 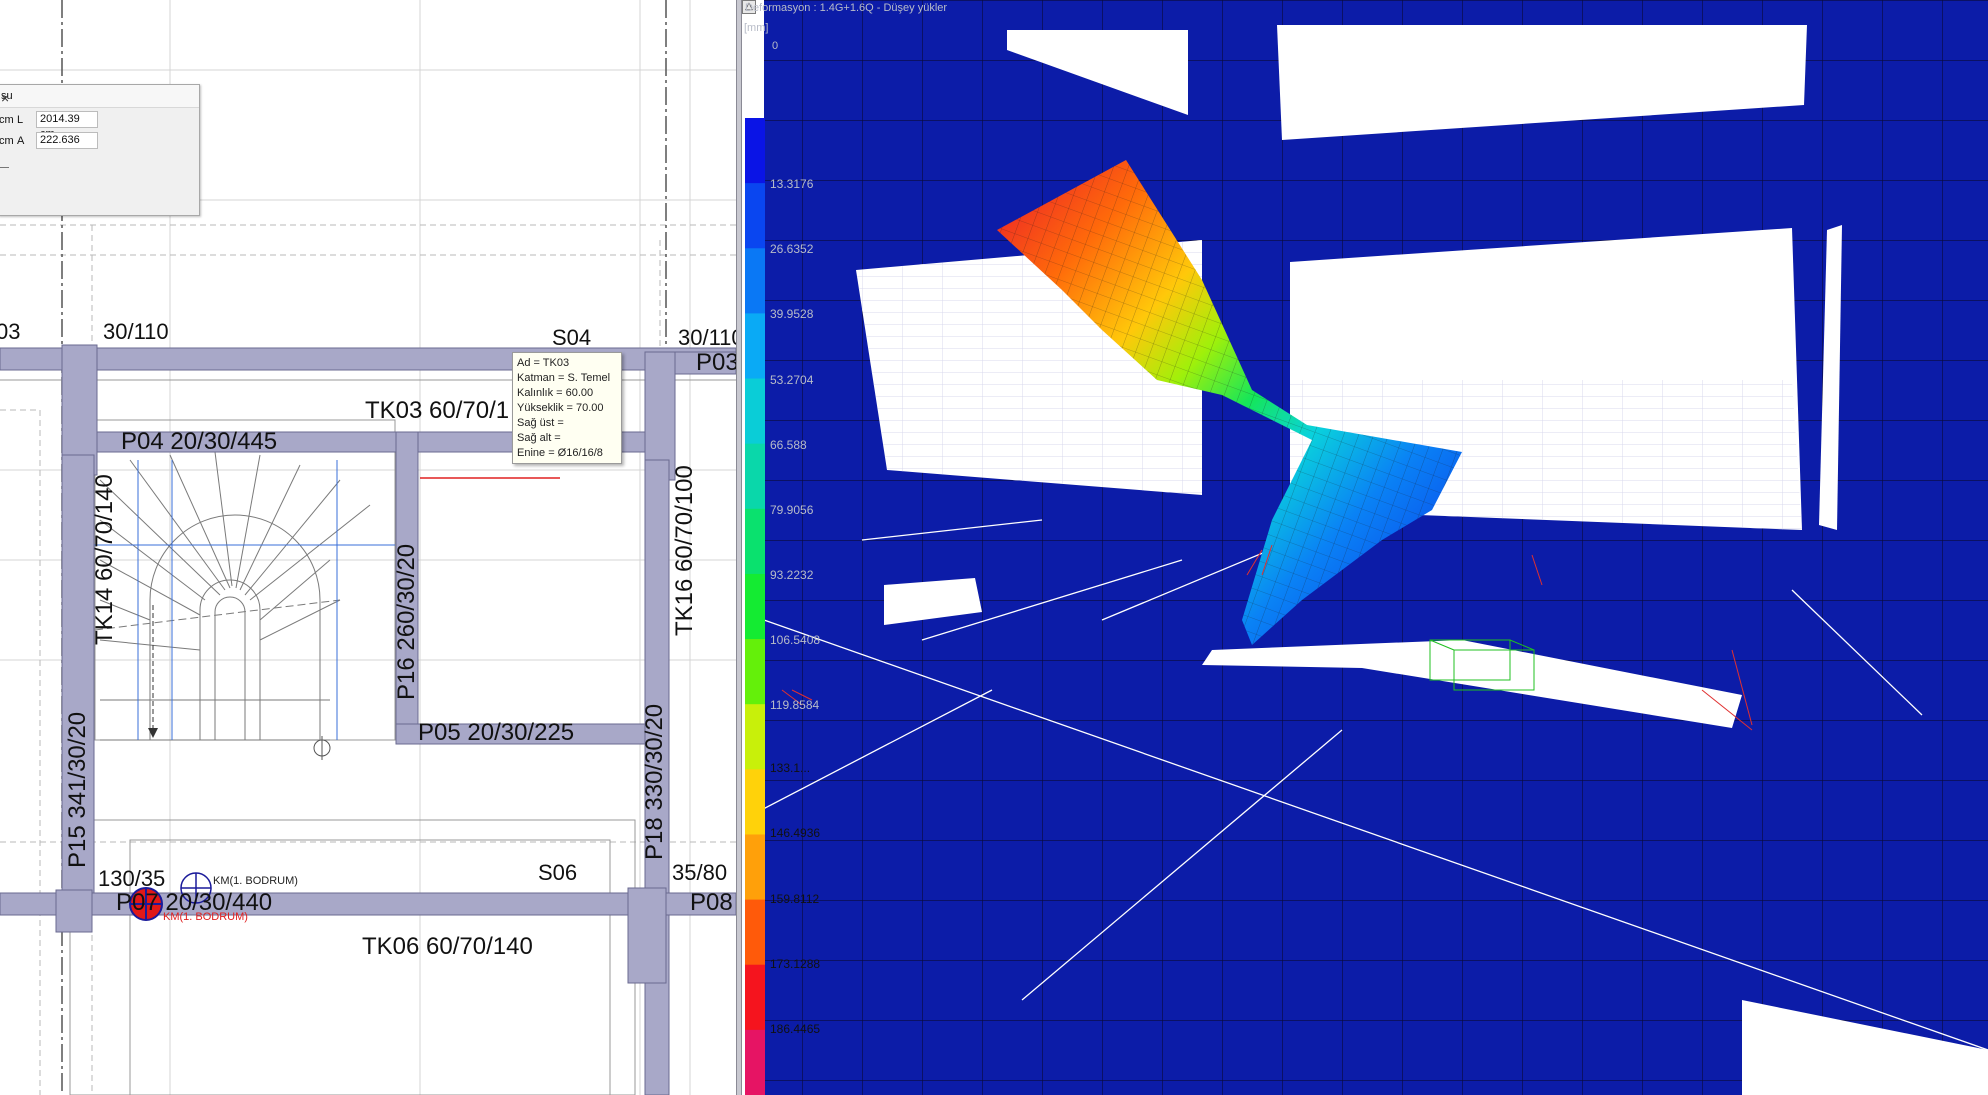 I want to click on legend-value: 26.6352, so click(x=792, y=249).